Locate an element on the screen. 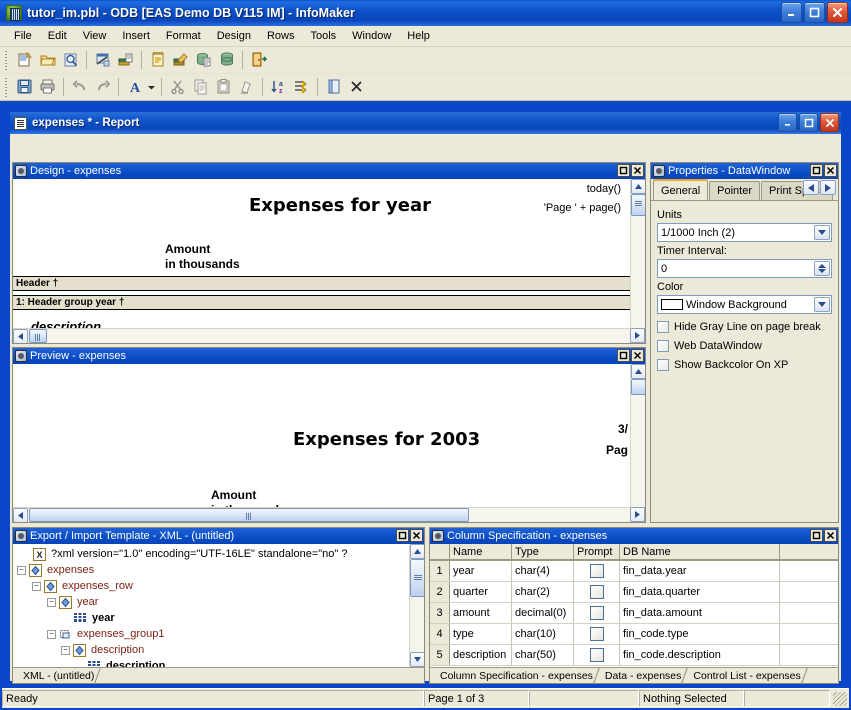  menu-design: Design is located at coordinates (234, 36).